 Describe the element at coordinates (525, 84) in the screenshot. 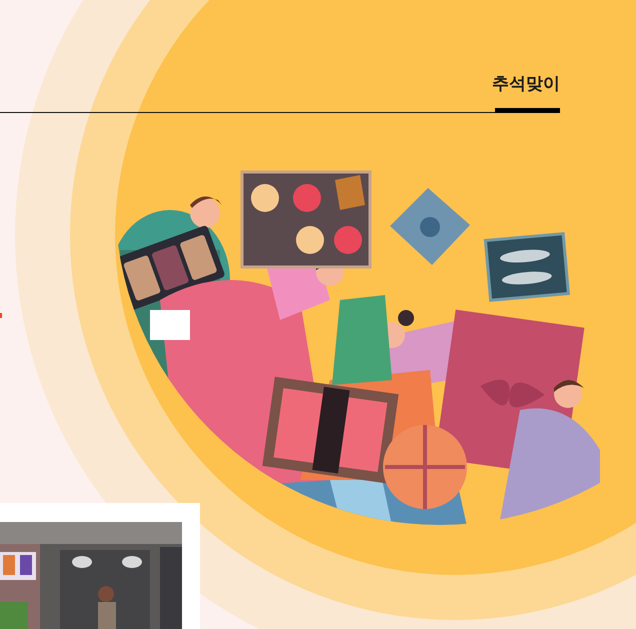

I see `section-title: 추석맞이` at that location.